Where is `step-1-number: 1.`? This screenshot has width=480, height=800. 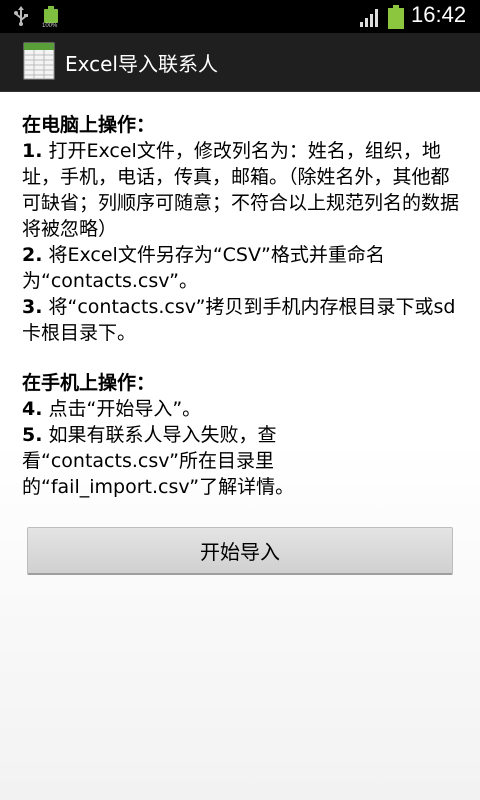 step-1-number: 1. is located at coordinates (32, 151).